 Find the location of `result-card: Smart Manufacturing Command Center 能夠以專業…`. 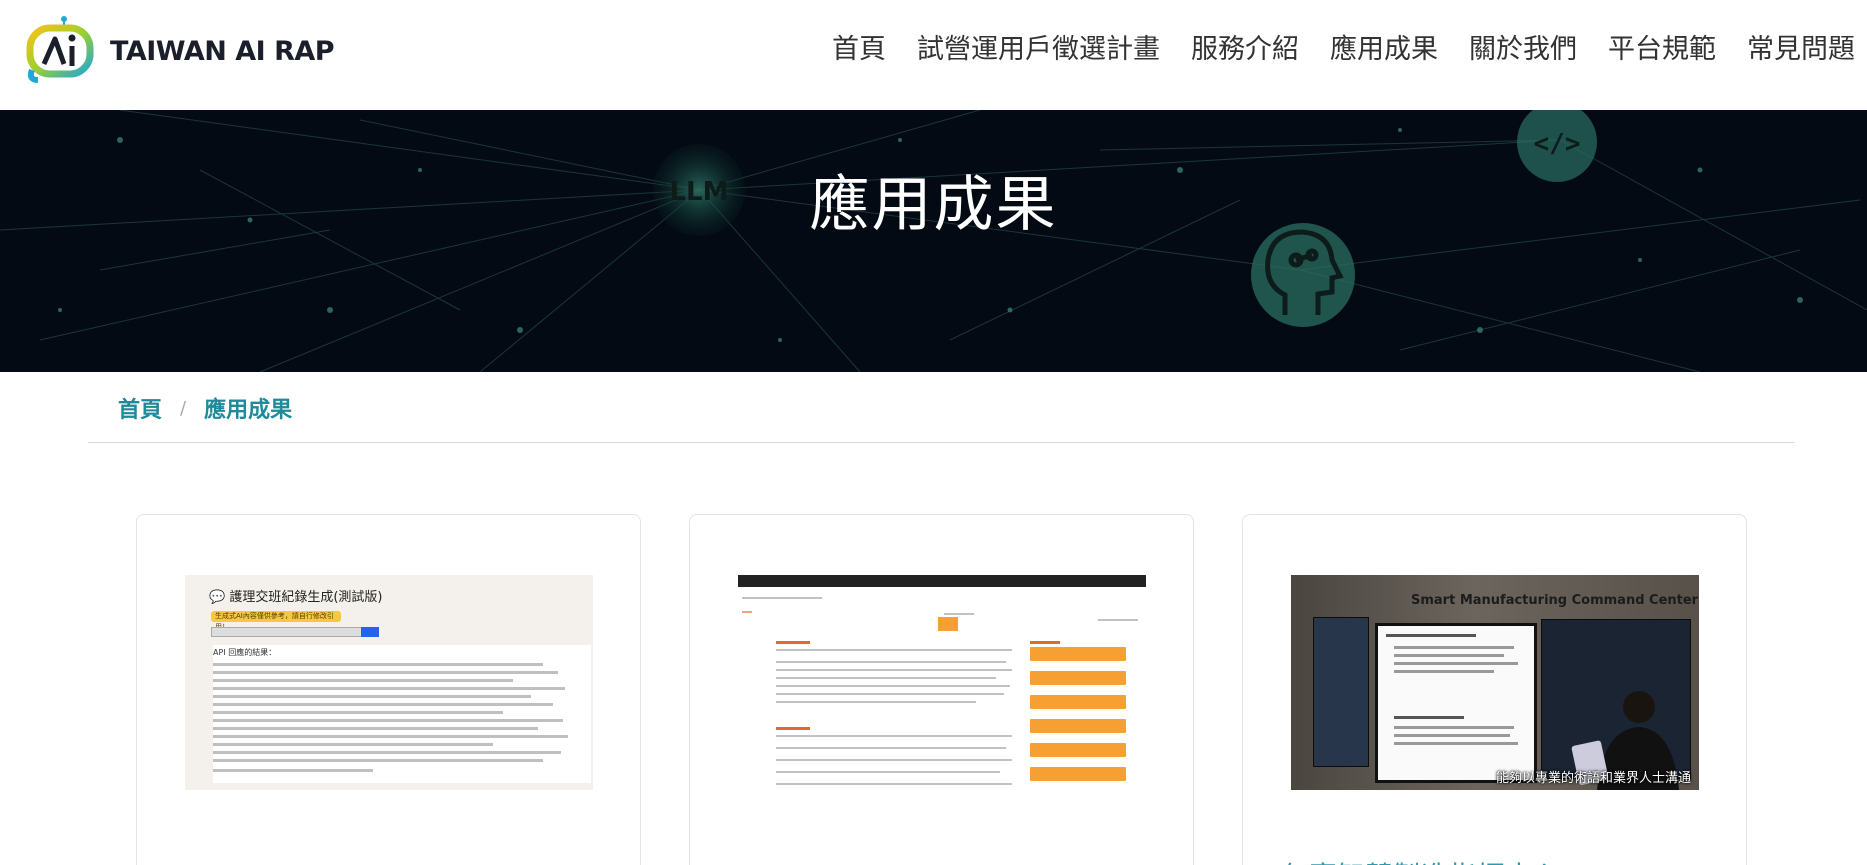

result-card: Smart Manufacturing Command Center 能夠以專業… is located at coordinates (1494, 689).